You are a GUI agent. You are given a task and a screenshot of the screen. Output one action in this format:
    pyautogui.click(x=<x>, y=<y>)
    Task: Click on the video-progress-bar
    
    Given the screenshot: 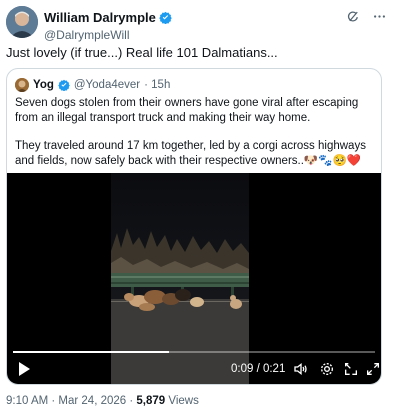 What is the action you would take?
    pyautogui.click(x=194, y=352)
    